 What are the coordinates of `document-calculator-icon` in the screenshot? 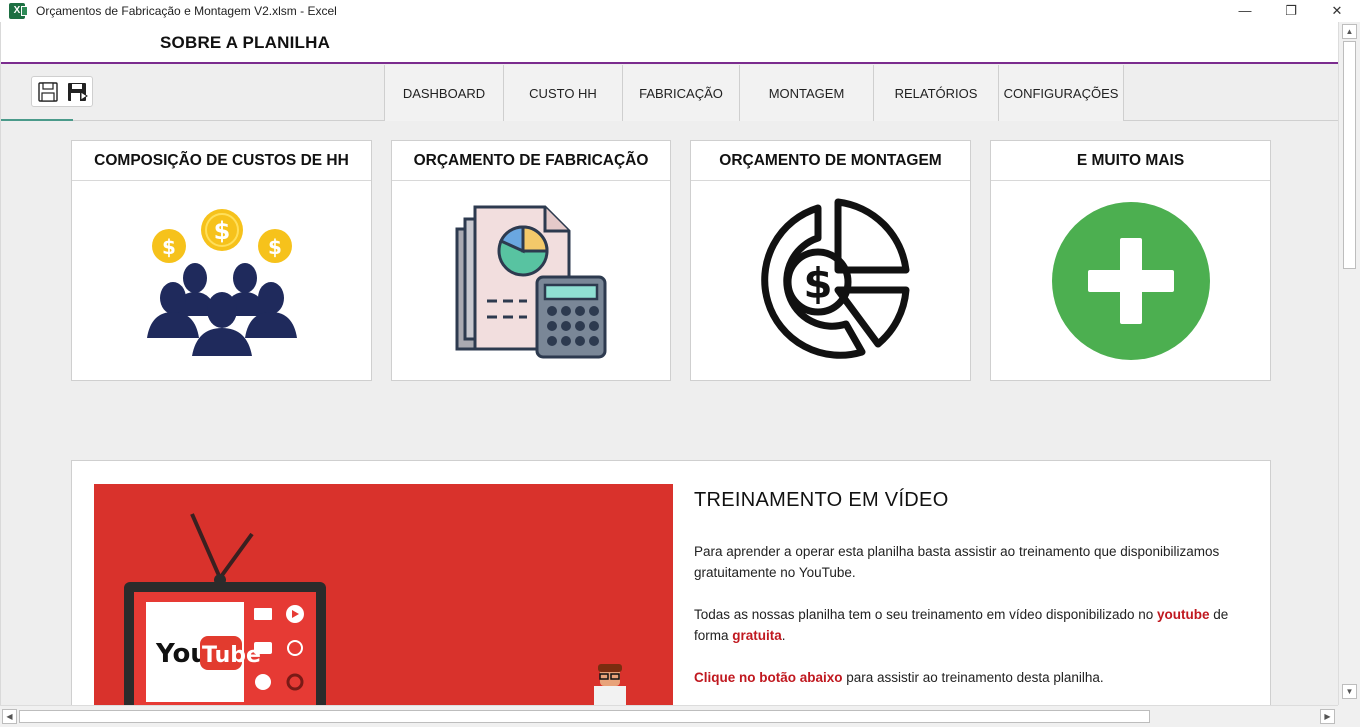 It's located at (531, 281).